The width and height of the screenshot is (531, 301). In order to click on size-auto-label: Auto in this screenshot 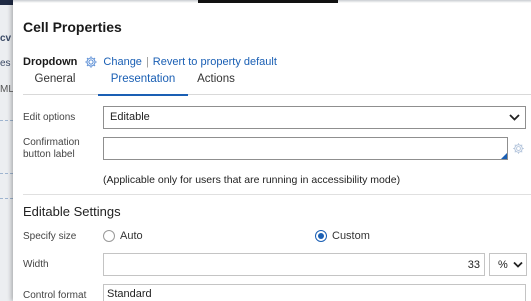, I will do `click(131, 236)`.